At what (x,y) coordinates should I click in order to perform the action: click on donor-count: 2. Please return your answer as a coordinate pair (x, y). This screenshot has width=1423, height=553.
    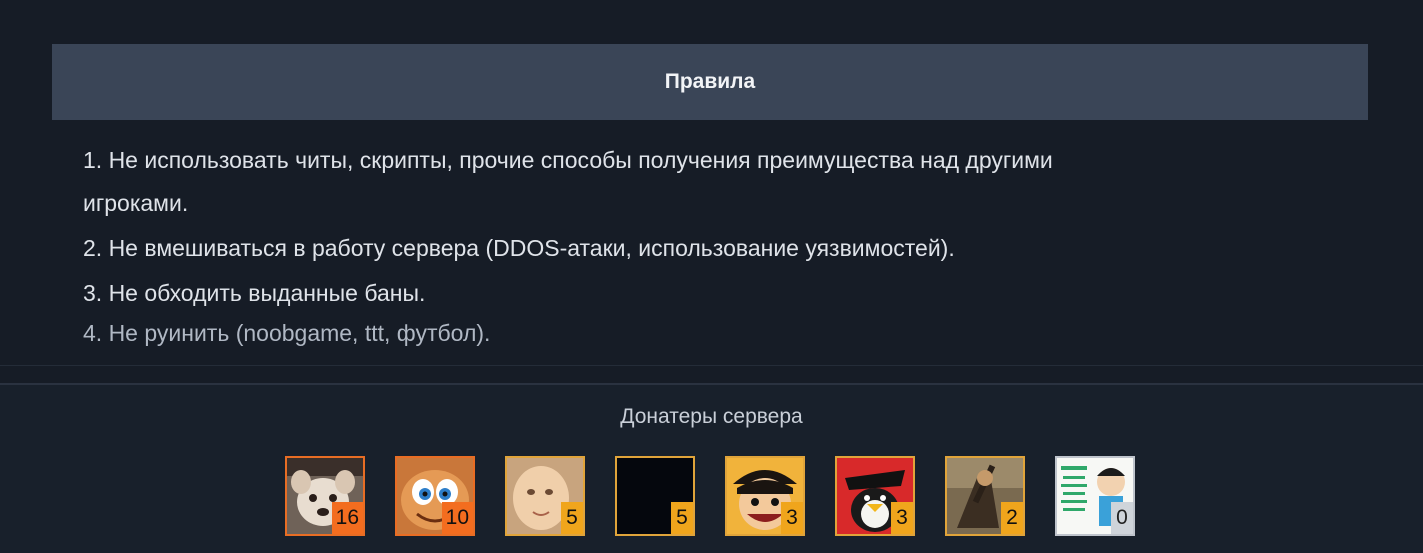
    Looking at the image, I should click on (1012, 518).